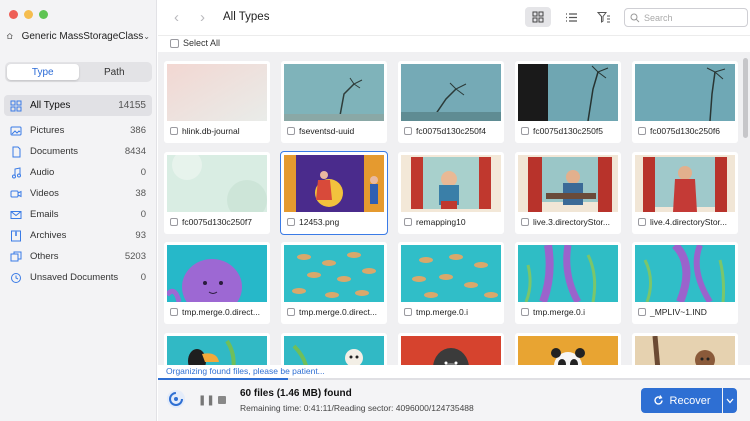  Describe the element at coordinates (745, 98) in the screenshot. I see `vertical-scrollbar` at that location.